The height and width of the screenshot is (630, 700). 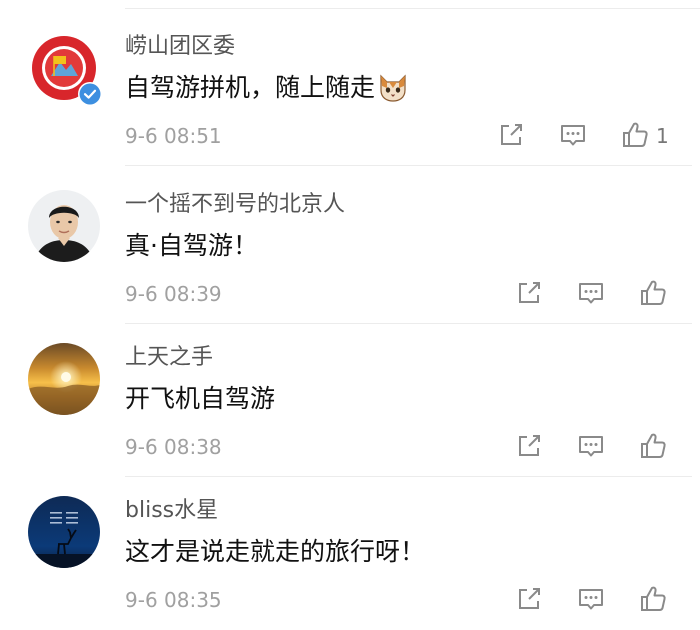 I want to click on comment-username: bliss水星, so click(x=171, y=508).